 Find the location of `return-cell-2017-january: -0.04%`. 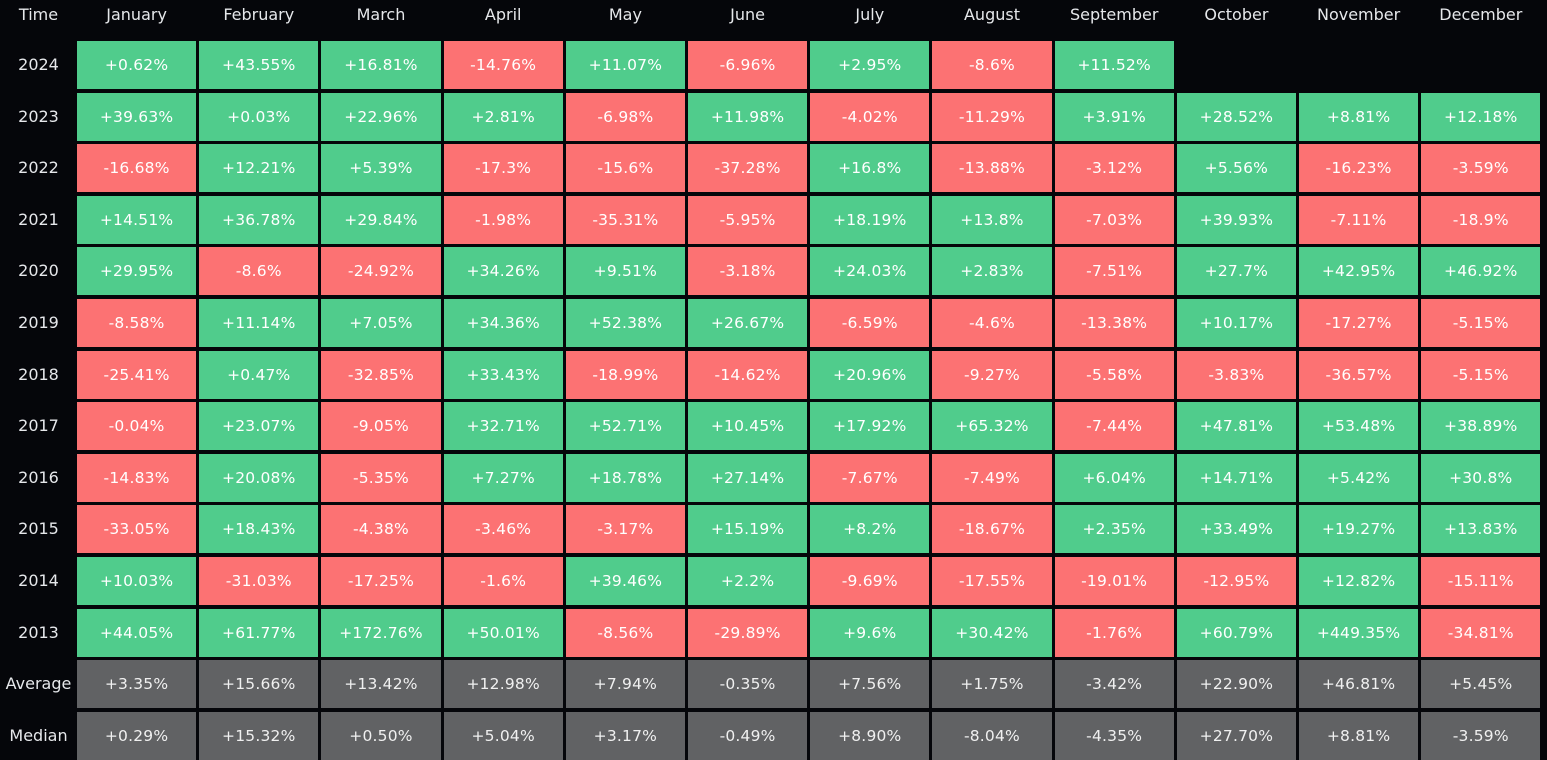

return-cell-2017-january: -0.04% is located at coordinates (137, 426).